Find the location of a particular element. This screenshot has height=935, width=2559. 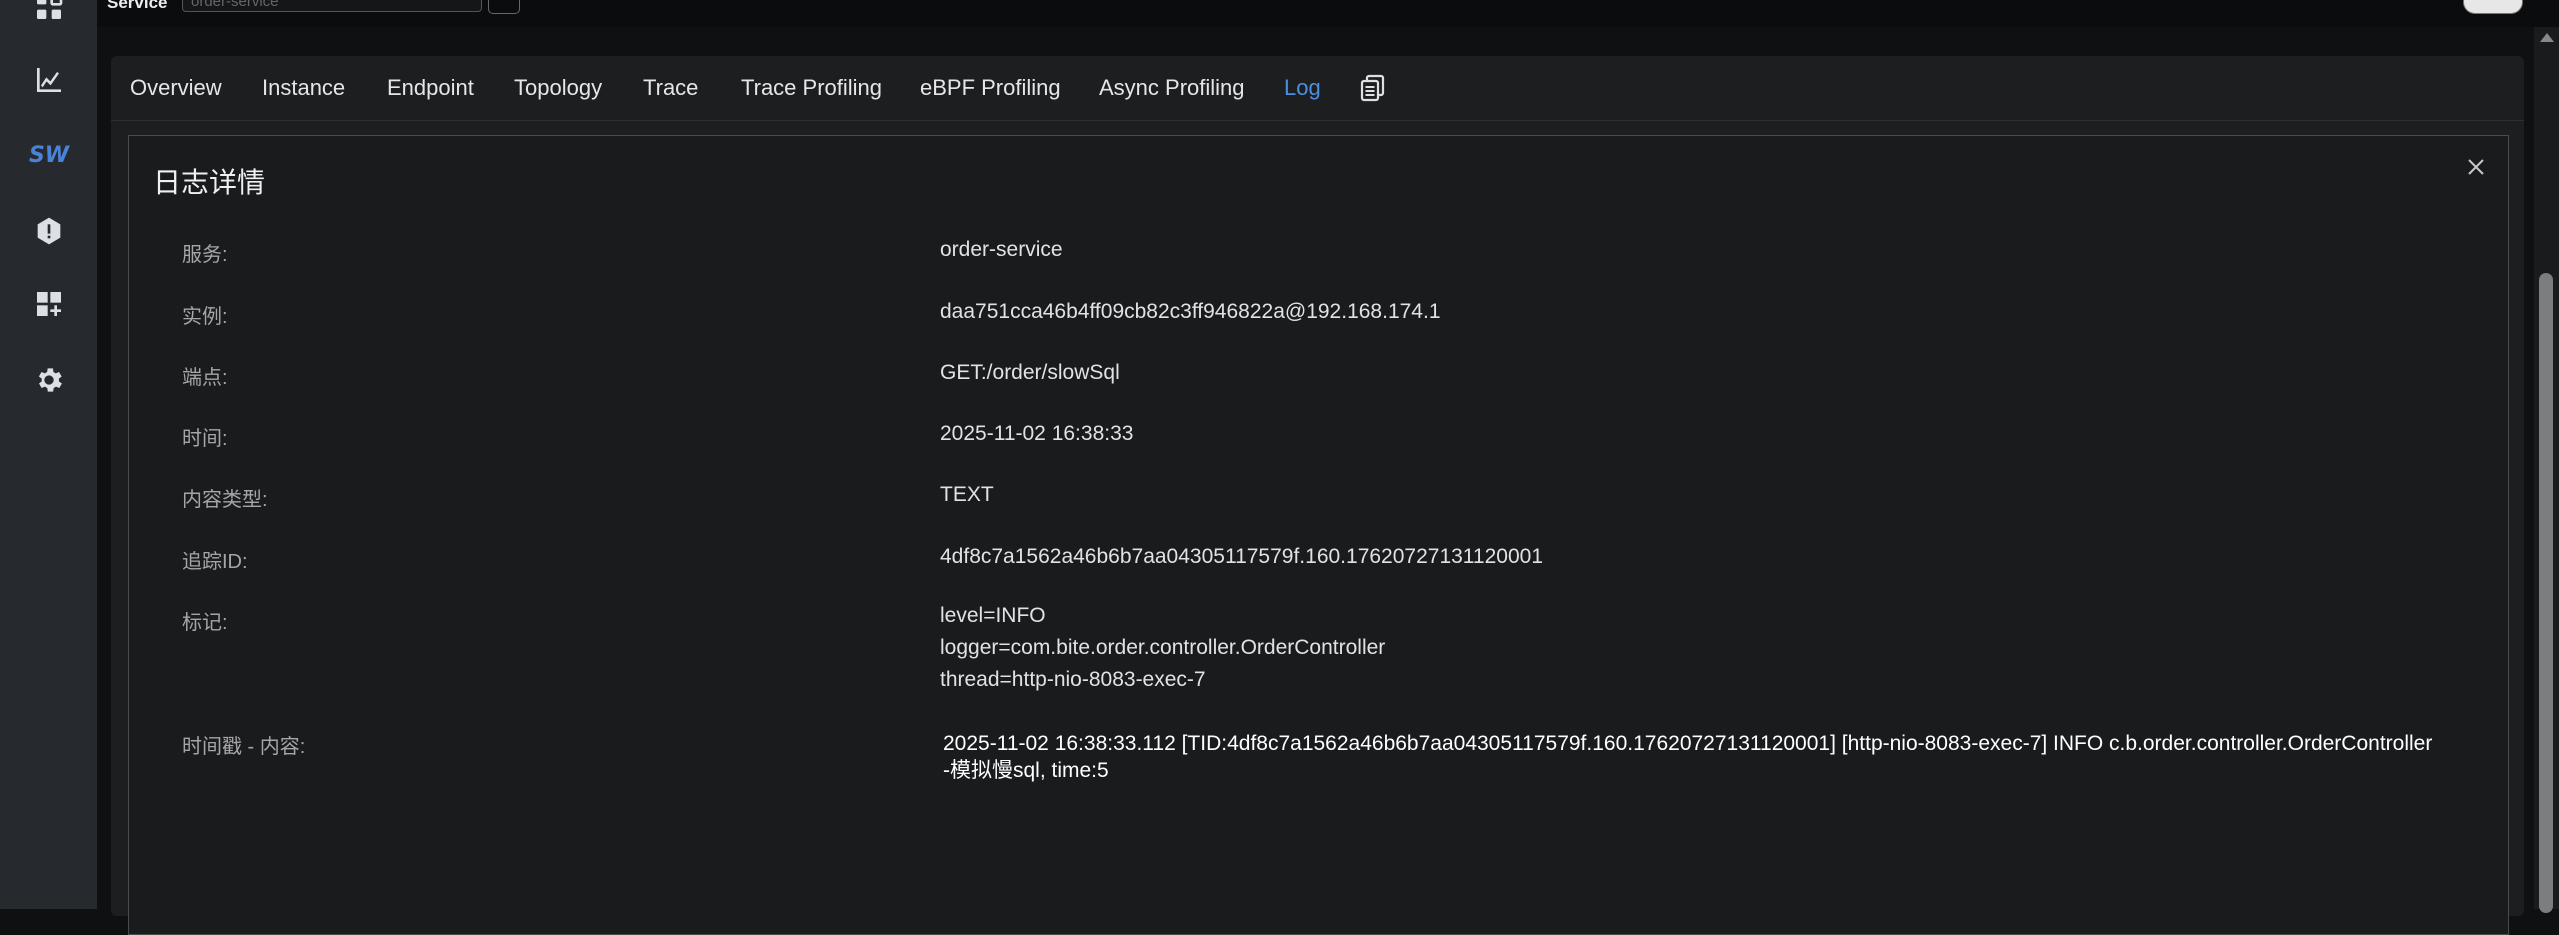

tab-instance: Instance is located at coordinates (303, 88).